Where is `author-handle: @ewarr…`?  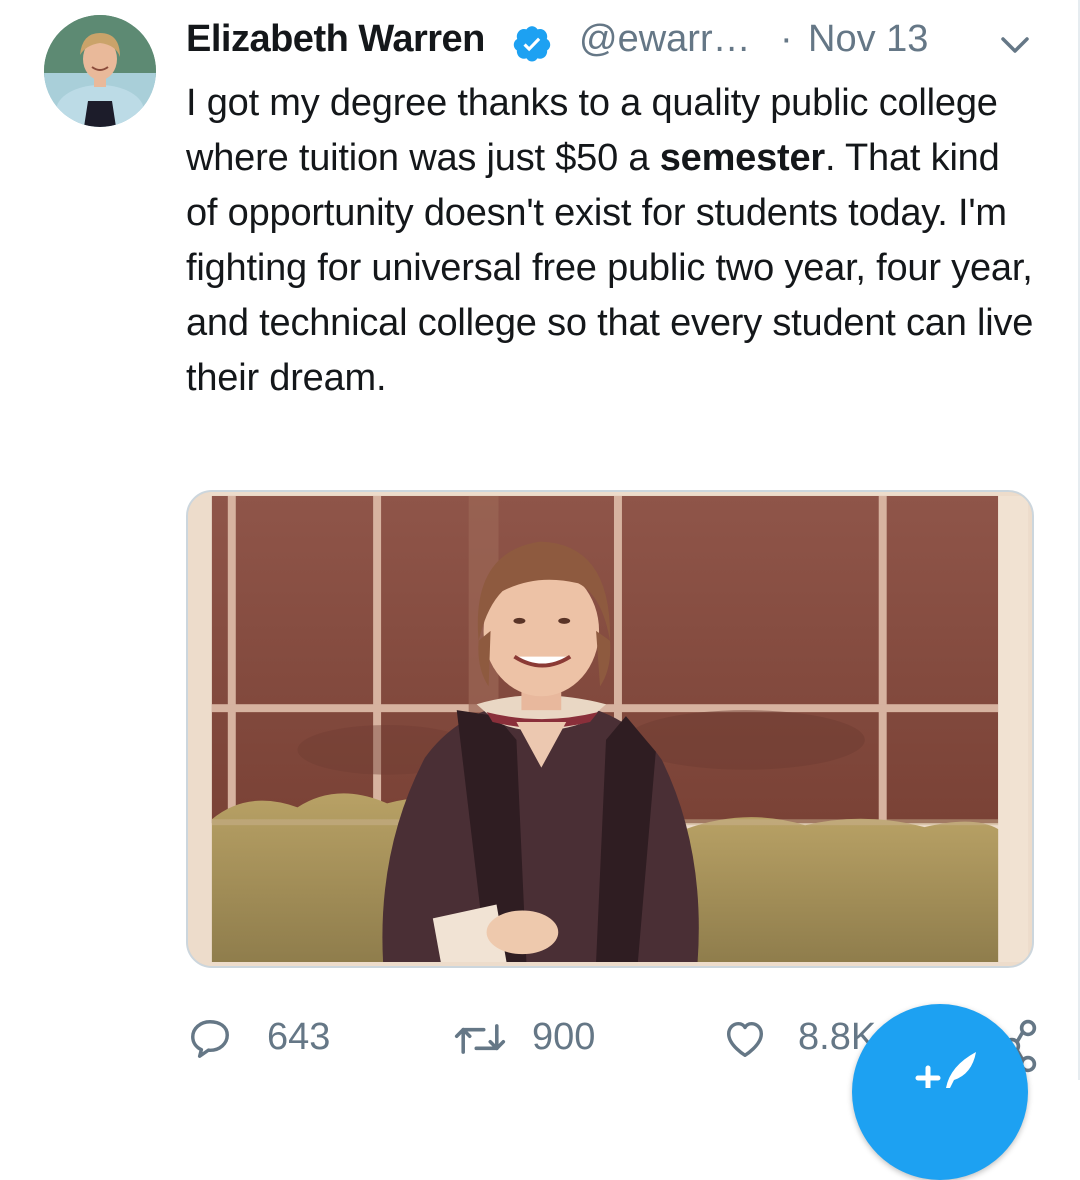
author-handle: @ewarr… is located at coordinates (665, 39).